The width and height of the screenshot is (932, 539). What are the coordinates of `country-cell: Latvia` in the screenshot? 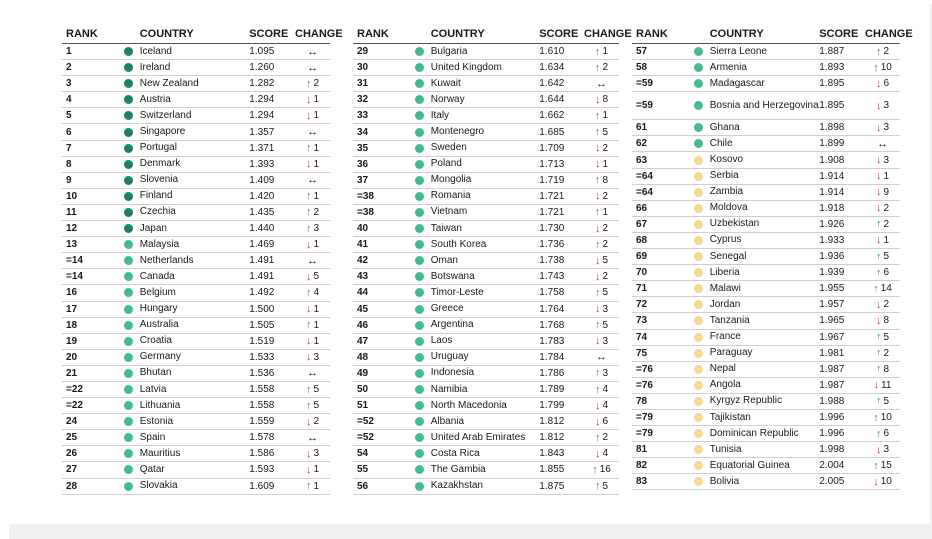 It's located at (153, 389).